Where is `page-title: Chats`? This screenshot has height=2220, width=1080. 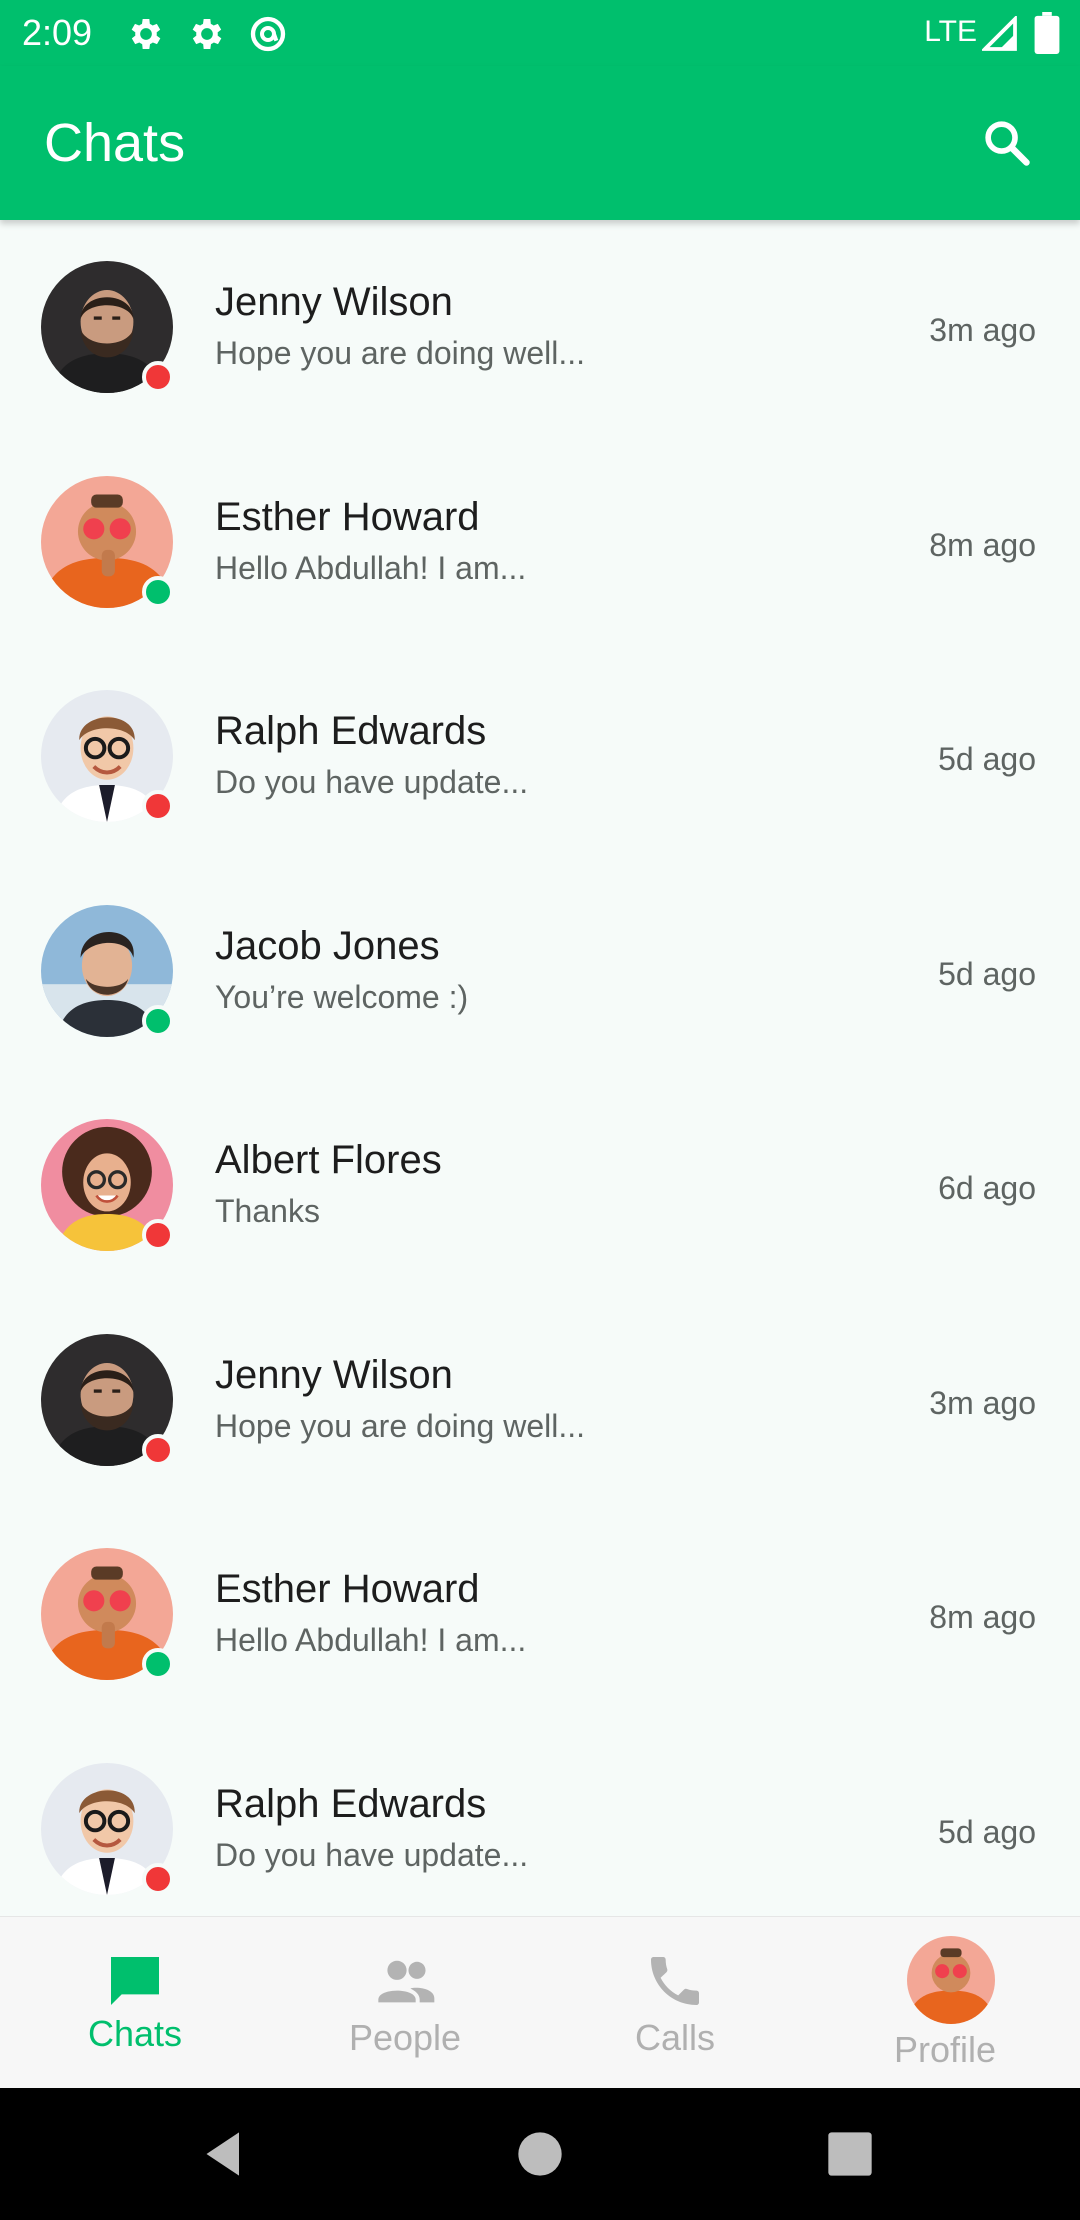
page-title: Chats is located at coordinates (115, 143).